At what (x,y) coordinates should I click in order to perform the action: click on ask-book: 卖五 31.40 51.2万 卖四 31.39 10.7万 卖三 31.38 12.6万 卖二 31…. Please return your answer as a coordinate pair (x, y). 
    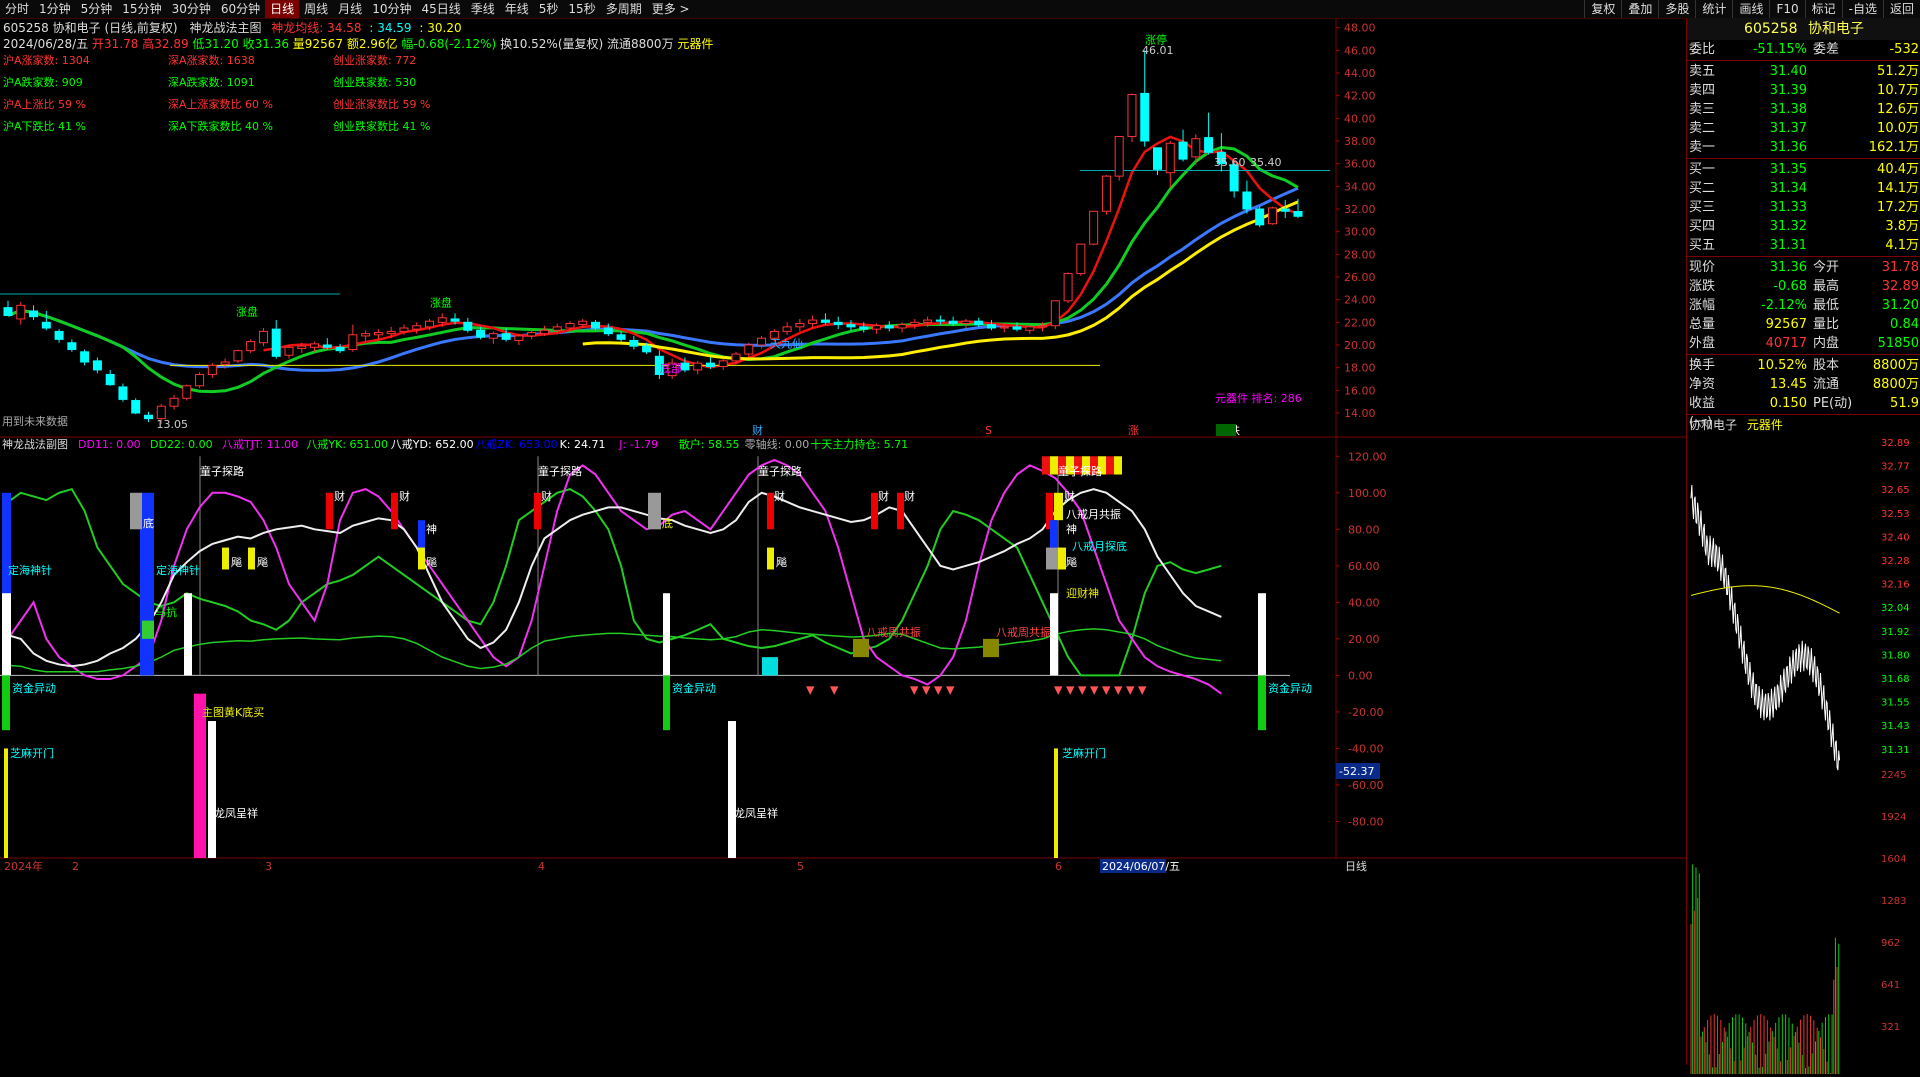
    Looking at the image, I should click on (1803, 109).